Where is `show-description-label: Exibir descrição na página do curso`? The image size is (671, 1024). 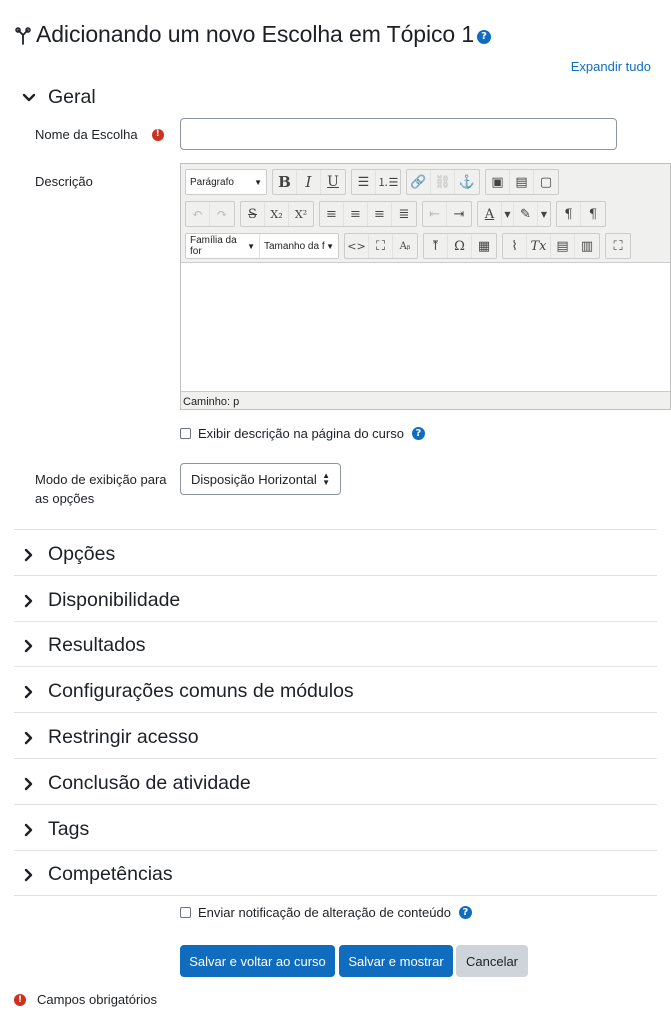
show-description-label: Exibir descrição na página do curso is located at coordinates (301, 433).